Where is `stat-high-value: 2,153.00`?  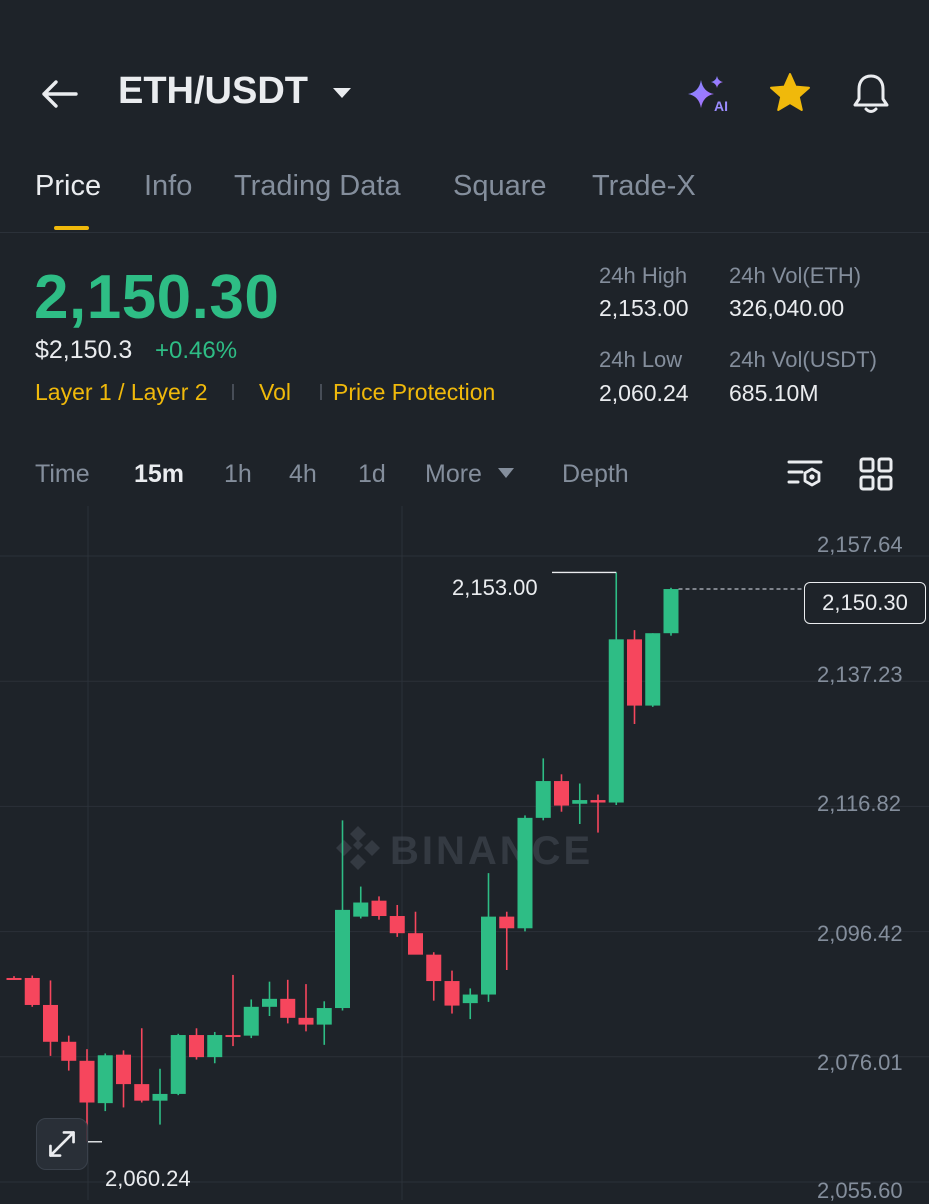 stat-high-value: 2,153.00 is located at coordinates (644, 308).